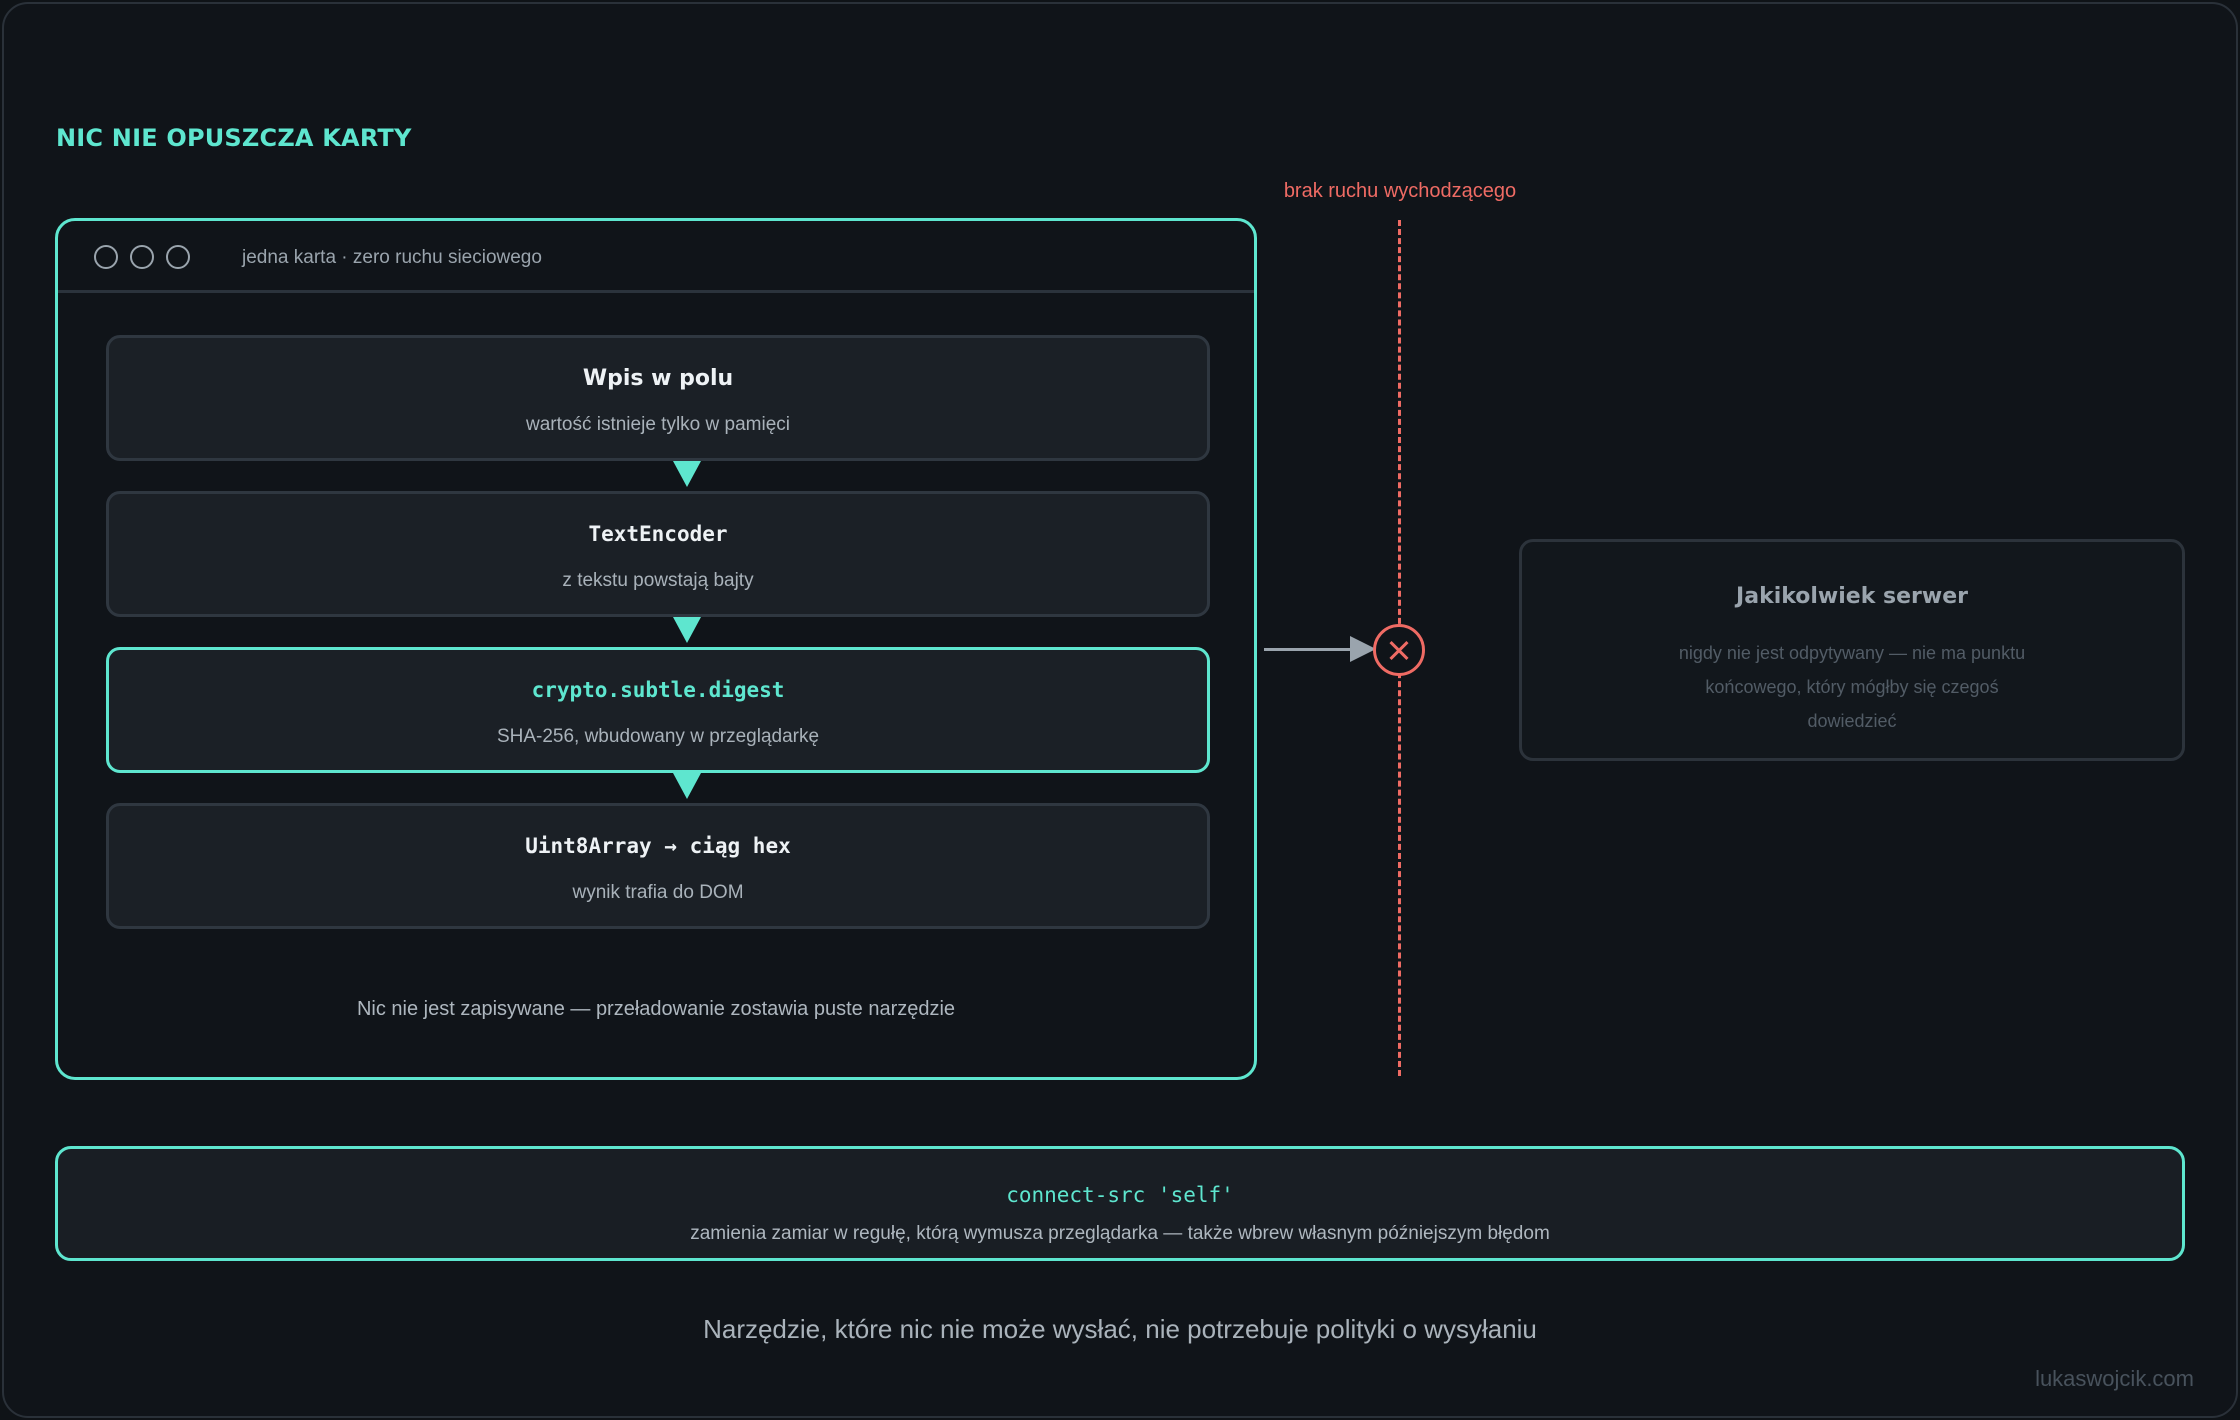 This screenshot has height=1420, width=2240. What do you see at coordinates (234, 138) in the screenshot?
I see `diagram-title: NIC NIE OPUSZCZA KARTY` at bounding box center [234, 138].